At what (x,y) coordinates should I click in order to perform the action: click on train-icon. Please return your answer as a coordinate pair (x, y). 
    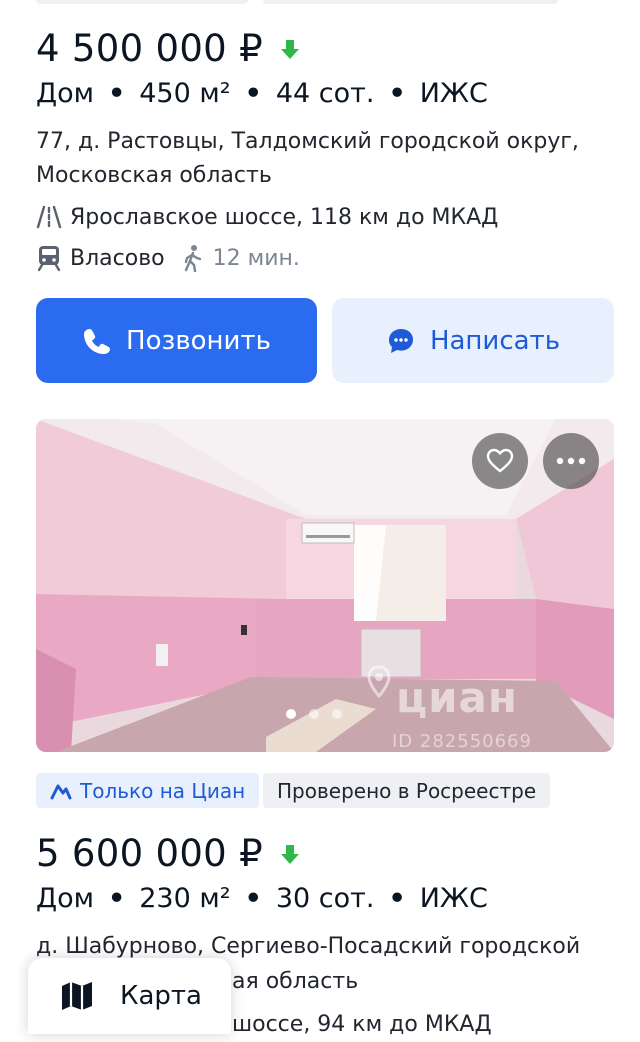
    Looking at the image, I should click on (49, 259).